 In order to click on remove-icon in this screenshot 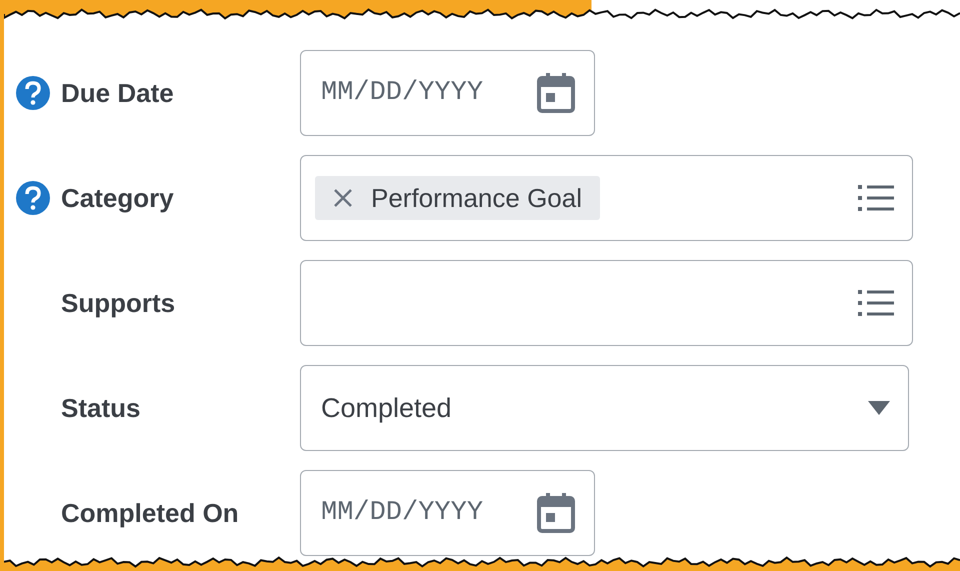, I will do `click(343, 198)`.